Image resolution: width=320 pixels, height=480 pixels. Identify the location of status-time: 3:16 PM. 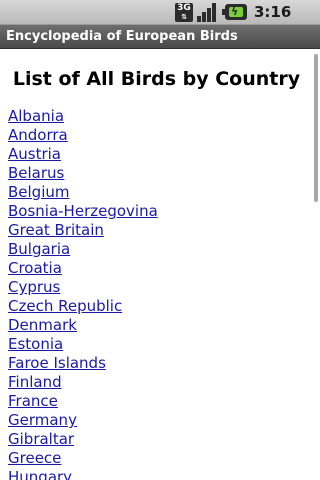
(273, 21).